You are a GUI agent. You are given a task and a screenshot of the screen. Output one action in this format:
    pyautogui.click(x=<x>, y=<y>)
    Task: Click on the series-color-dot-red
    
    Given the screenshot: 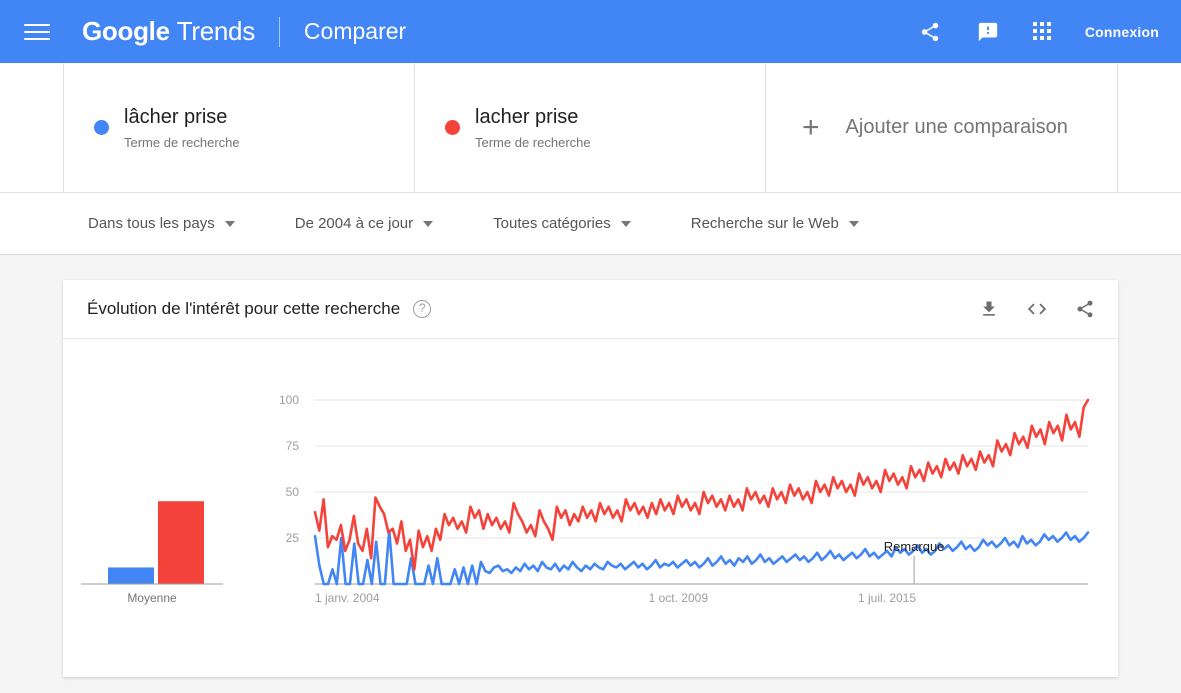 What is the action you would take?
    pyautogui.click(x=452, y=127)
    